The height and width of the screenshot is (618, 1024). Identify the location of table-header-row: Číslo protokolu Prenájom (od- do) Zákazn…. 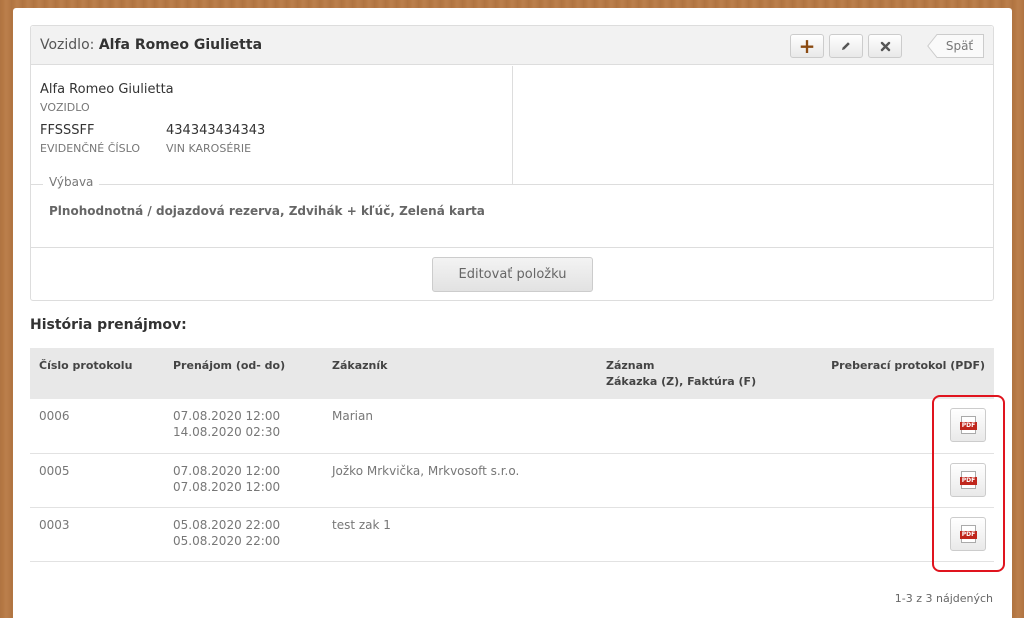
(512, 373).